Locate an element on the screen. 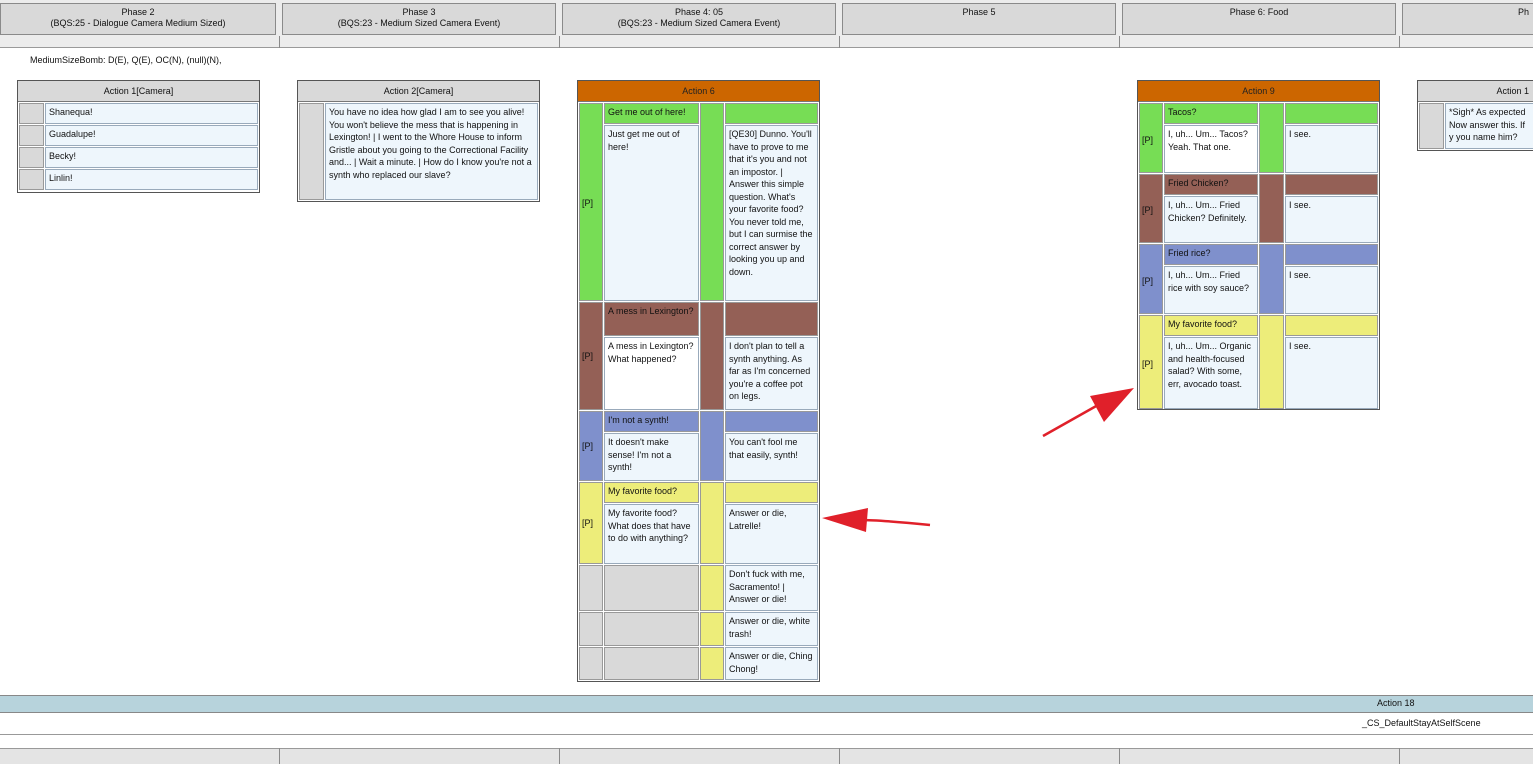 This screenshot has width=1533, height=764. arrow-left-icon is located at coordinates (876, 520).